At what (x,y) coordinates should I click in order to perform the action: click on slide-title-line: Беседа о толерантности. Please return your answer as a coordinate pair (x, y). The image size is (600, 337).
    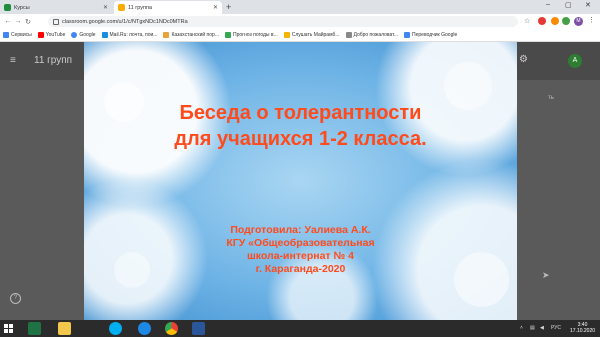
    Looking at the image, I should click on (300, 113).